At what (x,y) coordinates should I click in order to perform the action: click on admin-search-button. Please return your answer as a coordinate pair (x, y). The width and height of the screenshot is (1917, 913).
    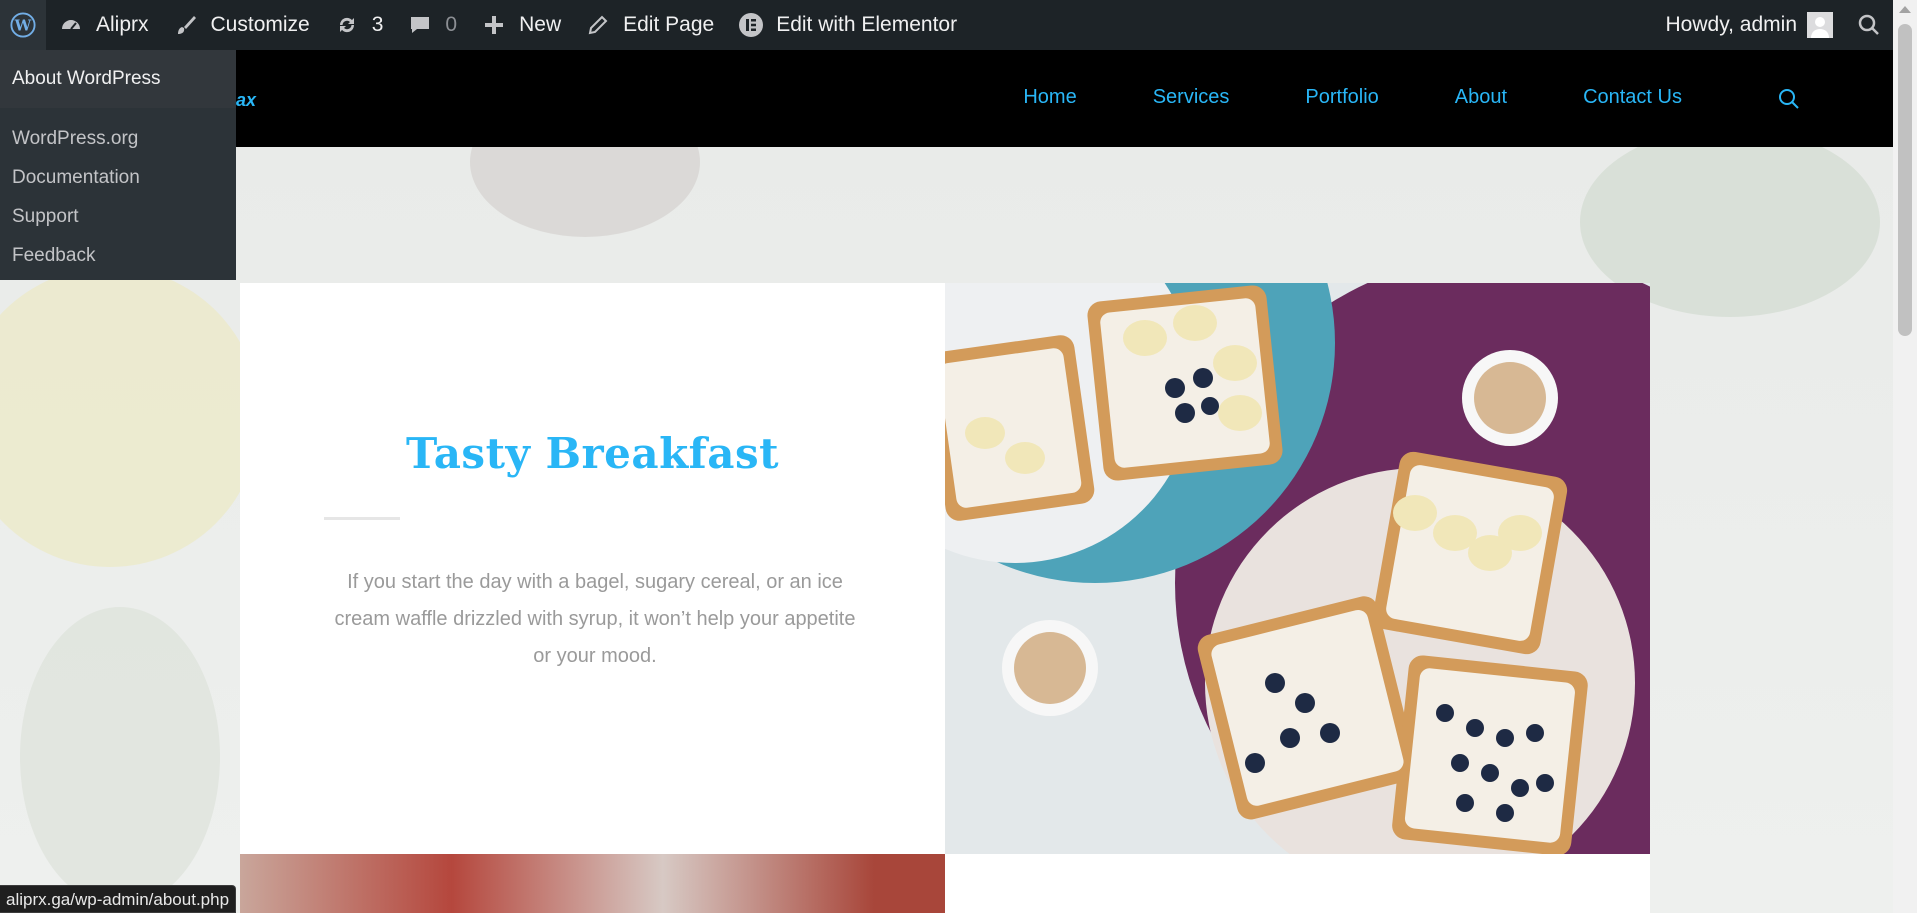
    Looking at the image, I should click on (1869, 25).